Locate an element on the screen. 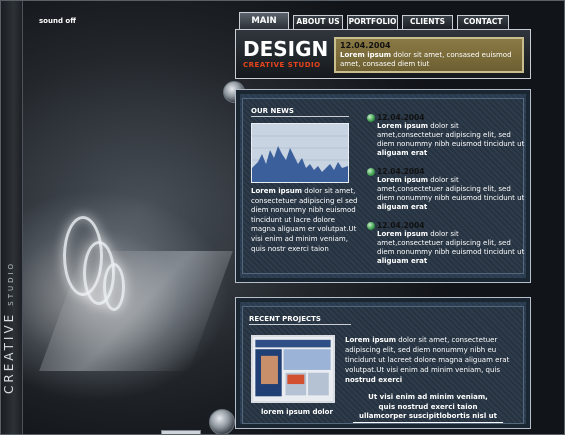 The width and height of the screenshot is (565, 435). news-heading: OUR NEWS is located at coordinates (300, 112).